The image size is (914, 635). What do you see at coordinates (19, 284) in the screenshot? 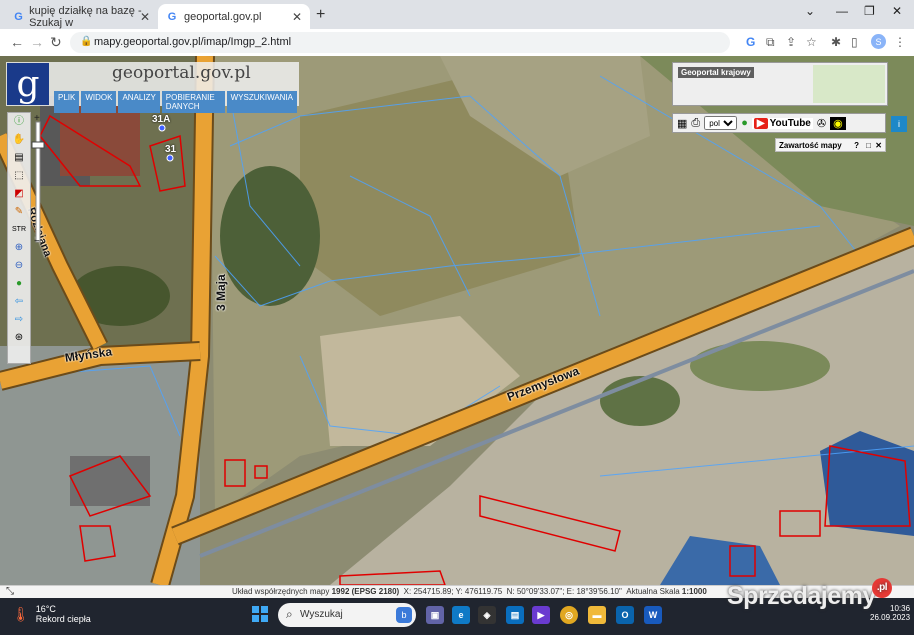
I see `globe-icon: ●` at bounding box center [19, 284].